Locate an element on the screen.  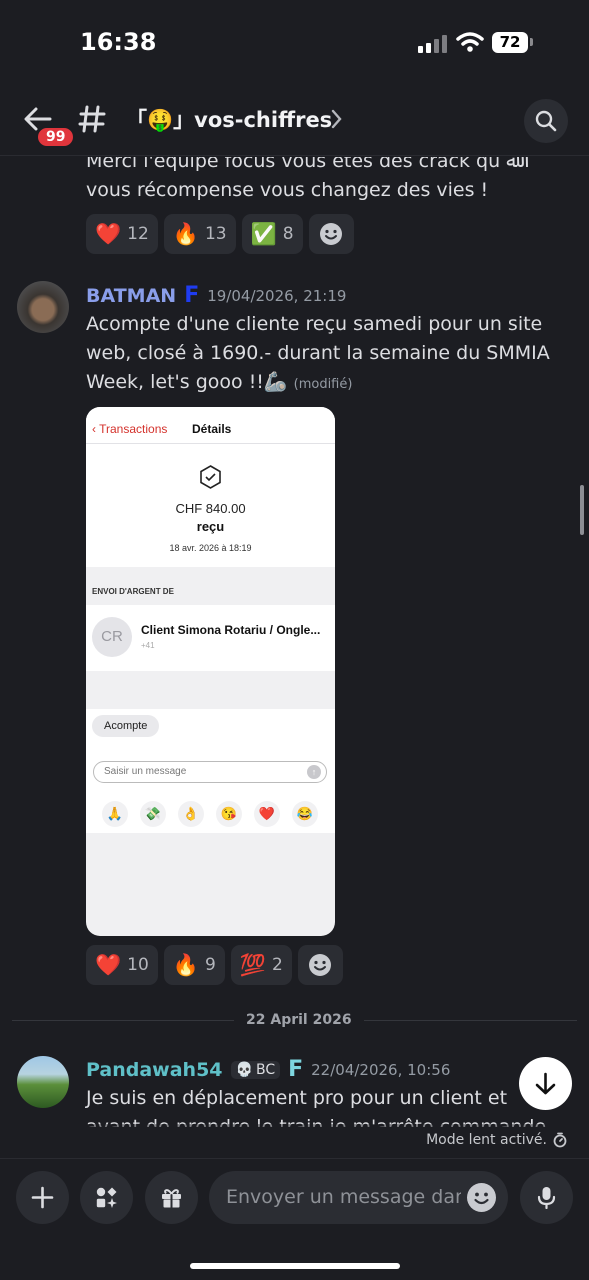
wifi-icon is located at coordinates (470, 42).